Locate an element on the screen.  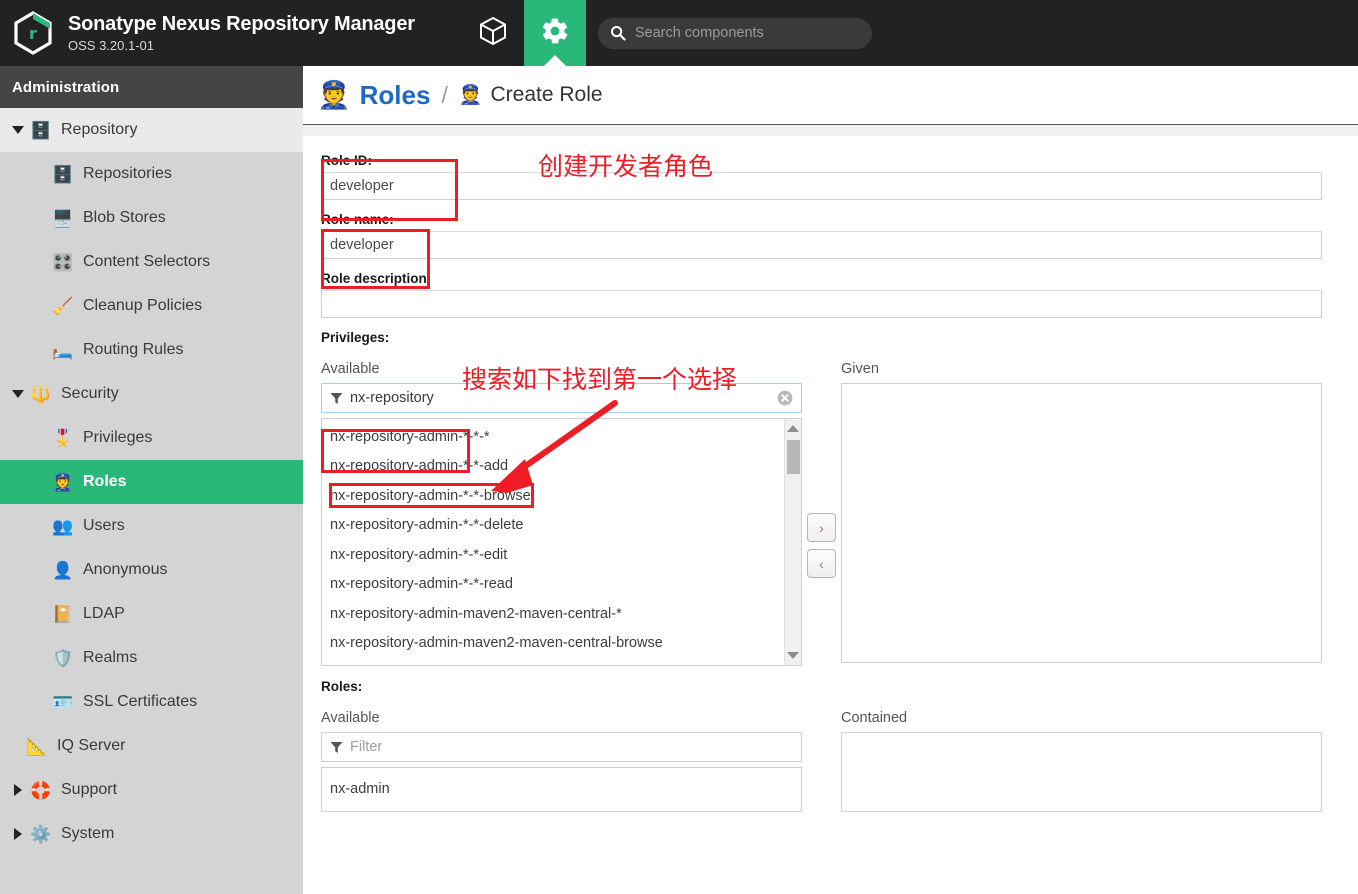
role-description-input is located at coordinates (821, 304).